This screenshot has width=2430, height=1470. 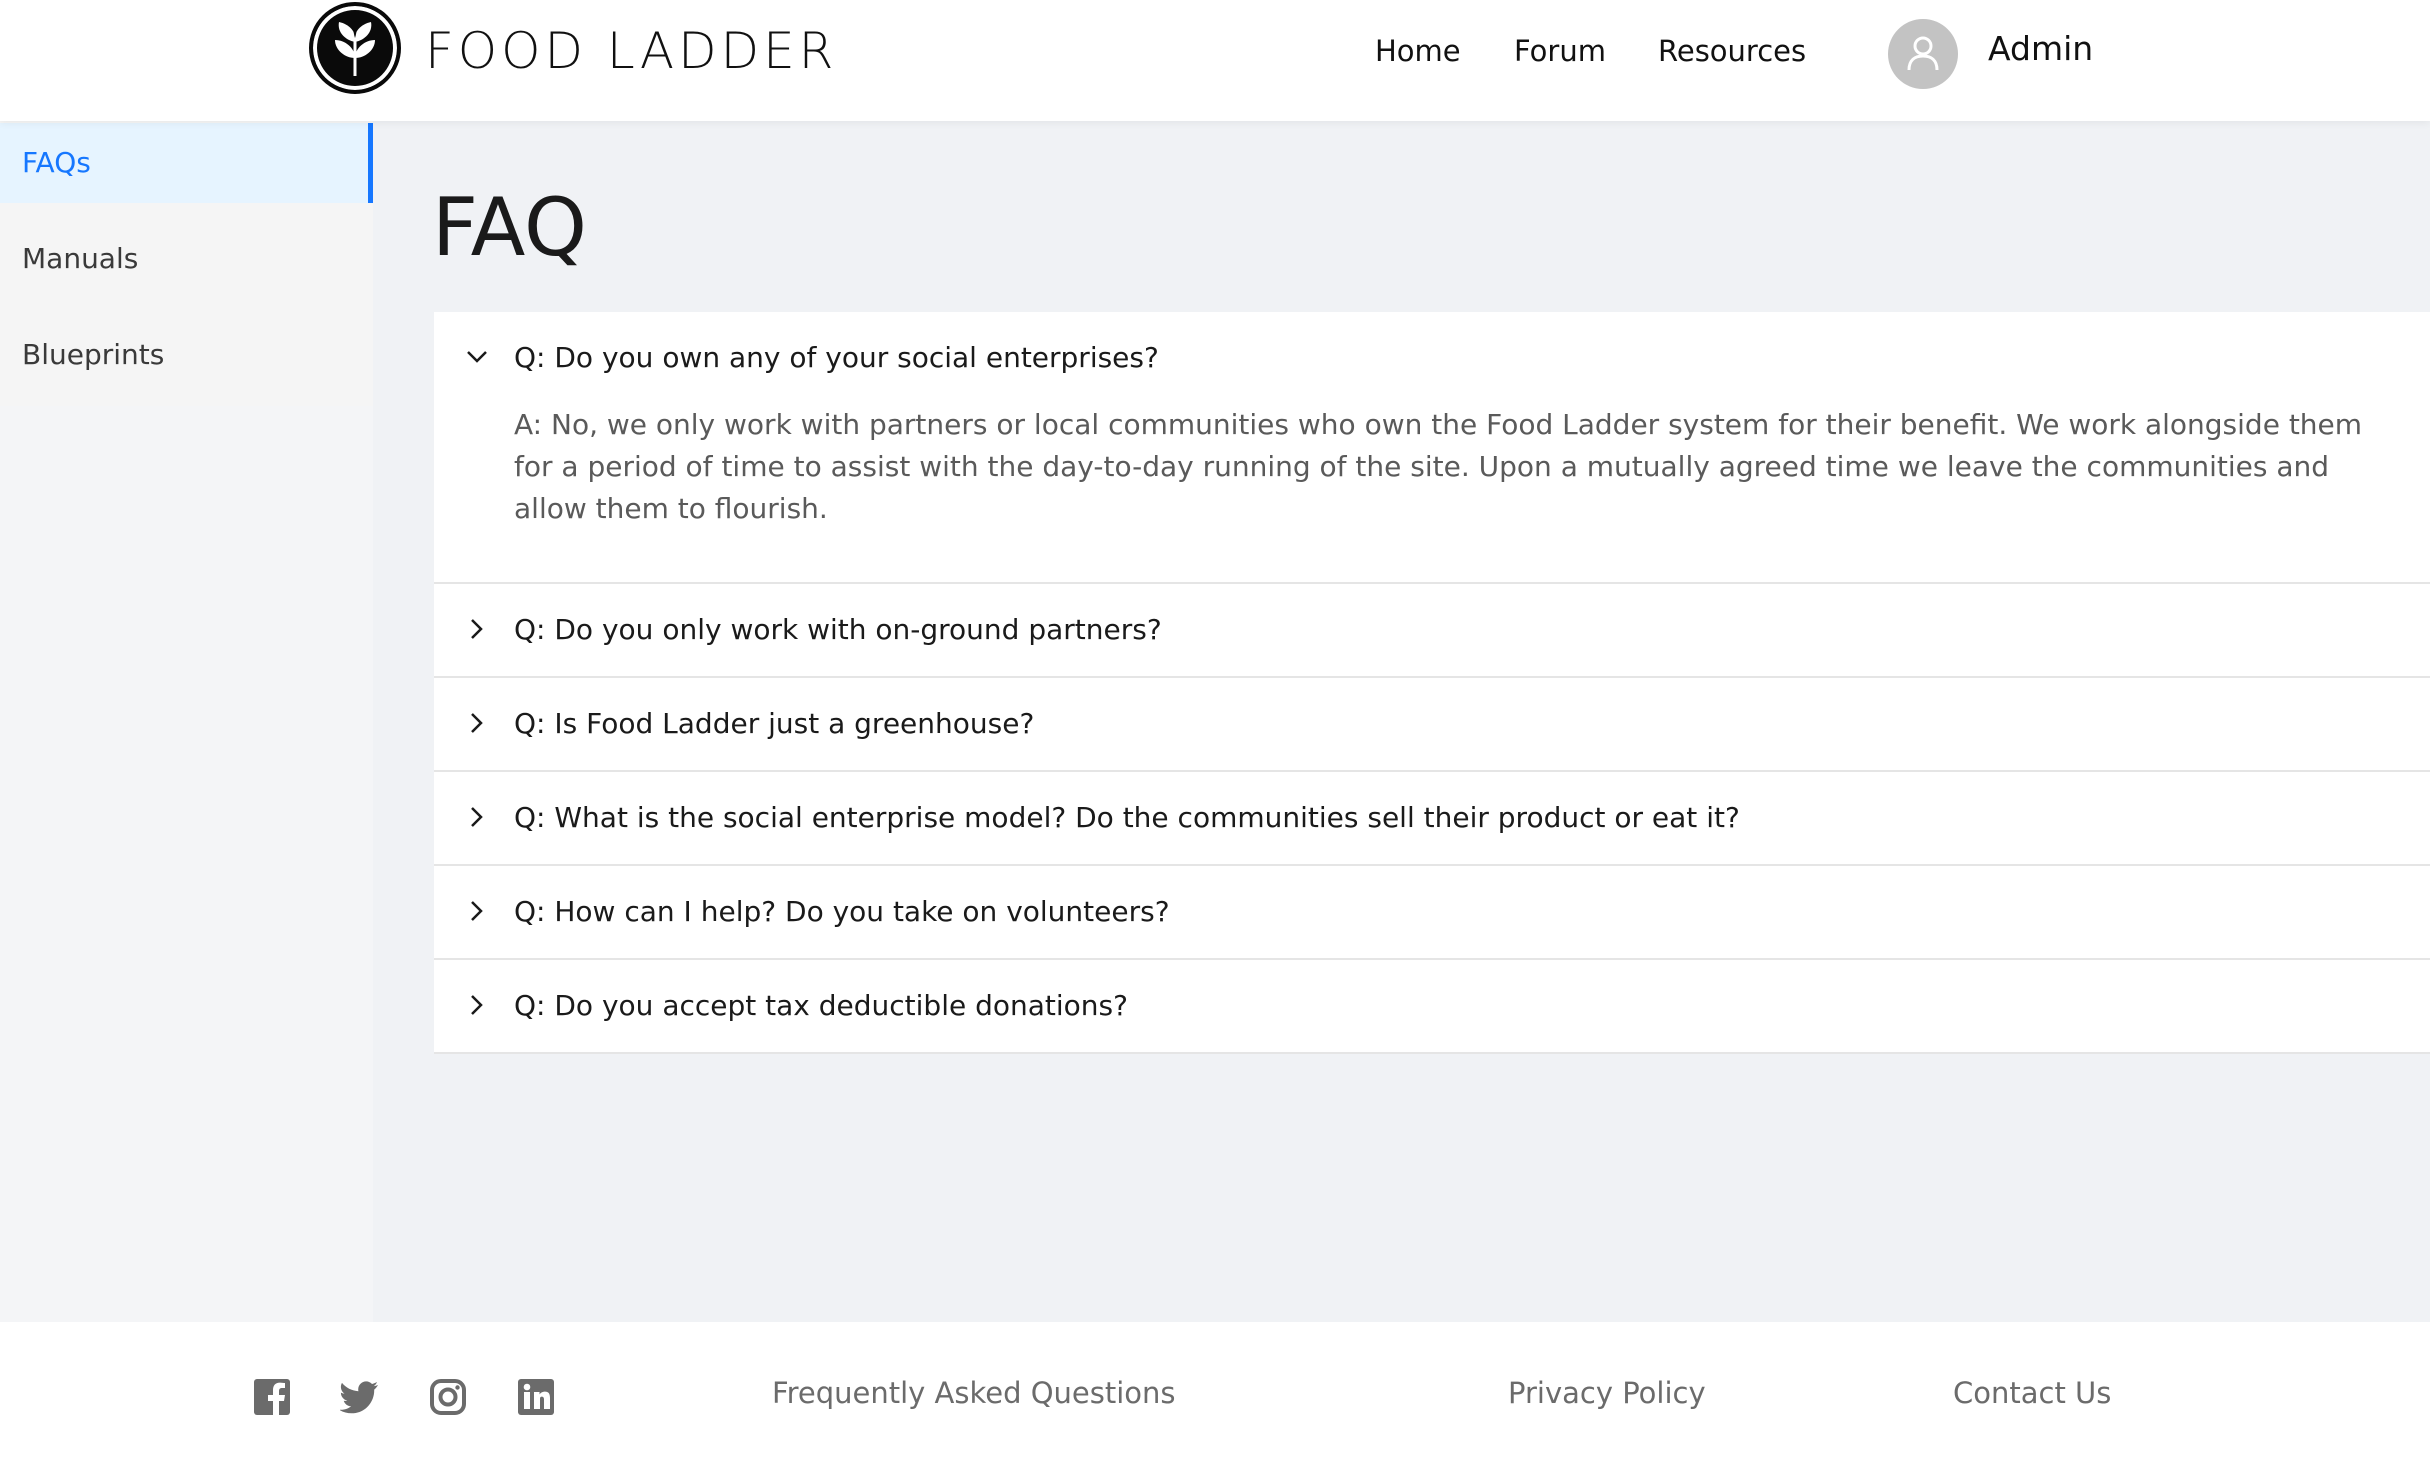 What do you see at coordinates (1560, 51) in the screenshot?
I see `nav-forum-link: Forum` at bounding box center [1560, 51].